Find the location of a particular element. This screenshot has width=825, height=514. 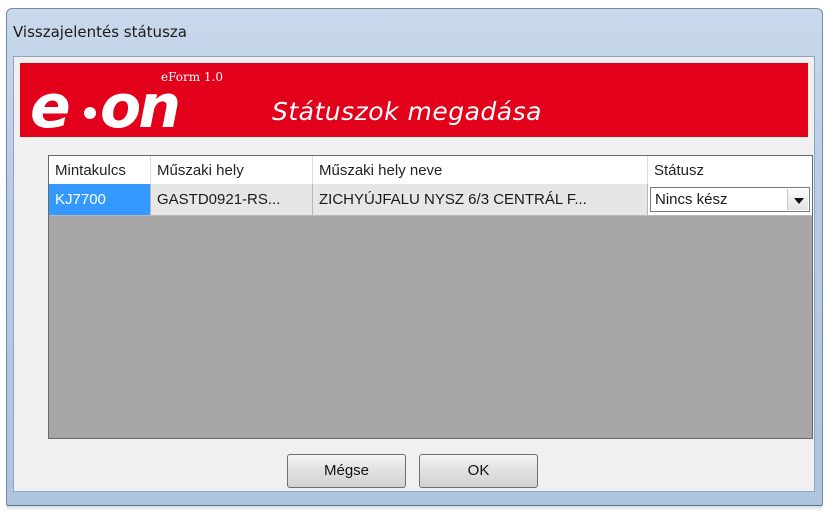

column-header-statusz: Státusz is located at coordinates (730, 170).